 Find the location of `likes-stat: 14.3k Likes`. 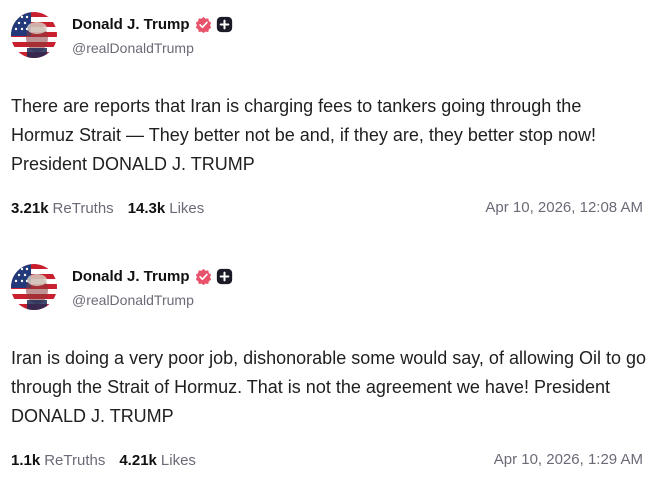

likes-stat: 14.3k Likes is located at coordinates (166, 208).